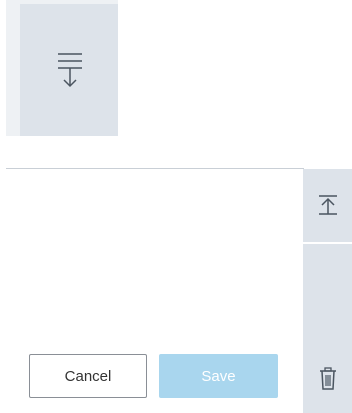 Image resolution: width=352 pixels, height=413 pixels. I want to click on collapse-up-icon, so click(328, 205).